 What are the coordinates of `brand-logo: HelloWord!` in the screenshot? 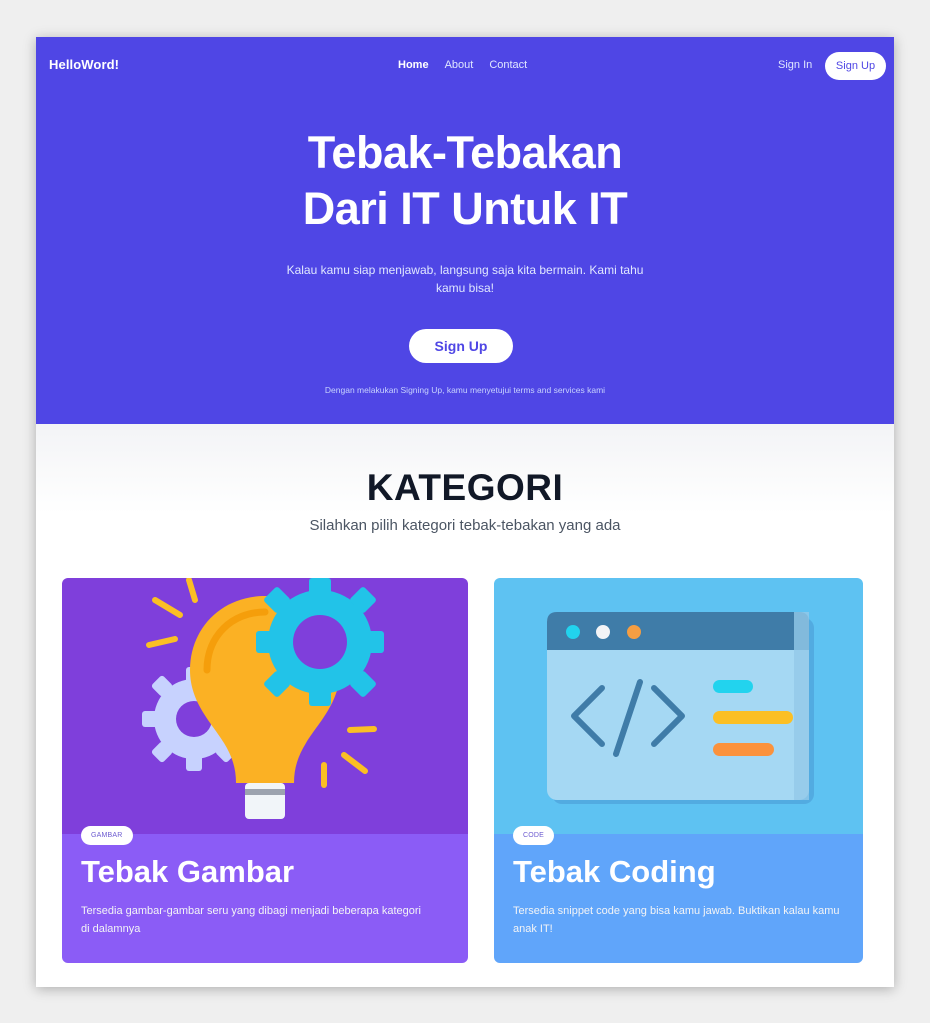 It's located at (84, 64).